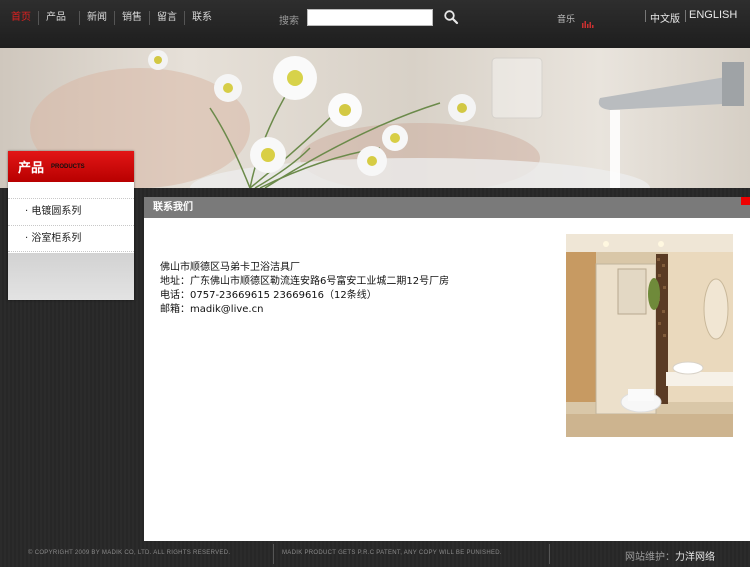 This screenshot has height=567, width=750. I want to click on sidebar-title: 产品, so click(31, 168).